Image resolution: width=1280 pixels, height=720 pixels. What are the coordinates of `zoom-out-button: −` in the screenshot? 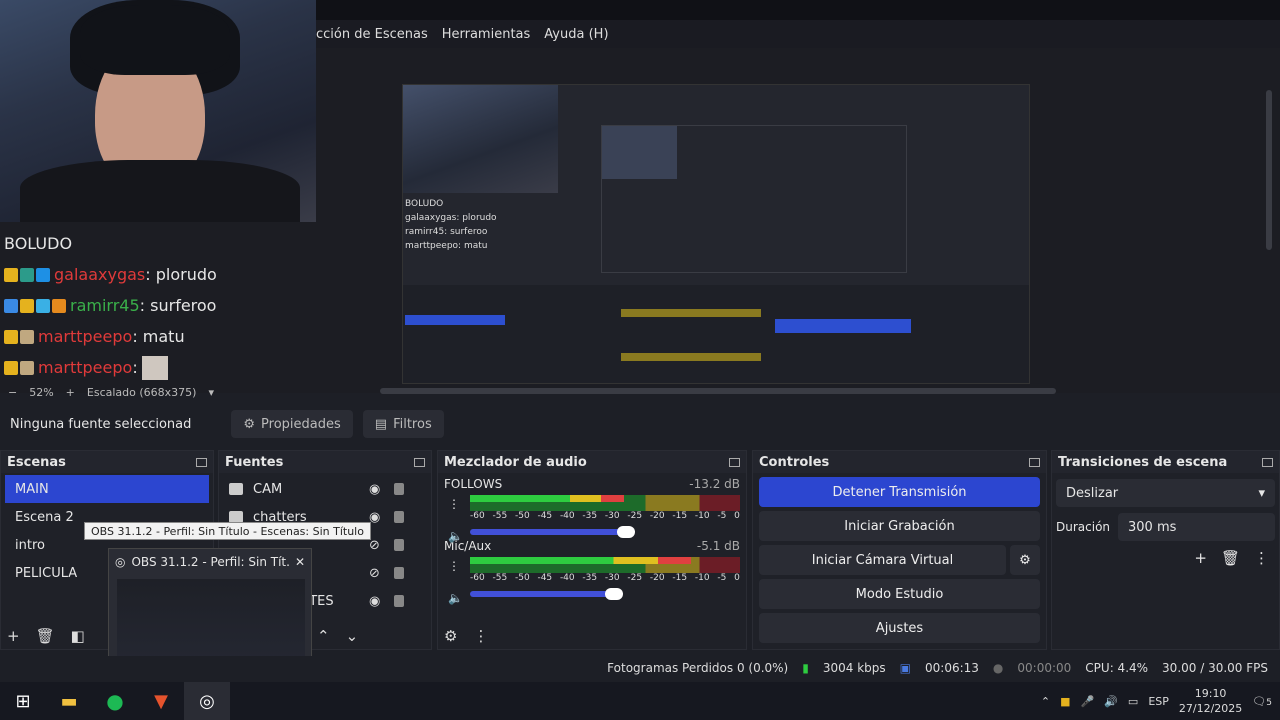 It's located at (12, 392).